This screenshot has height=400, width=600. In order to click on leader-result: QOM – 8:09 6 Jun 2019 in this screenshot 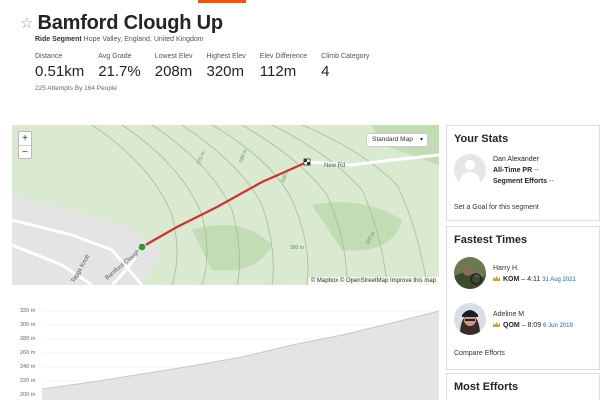, I will do `click(533, 325)`.